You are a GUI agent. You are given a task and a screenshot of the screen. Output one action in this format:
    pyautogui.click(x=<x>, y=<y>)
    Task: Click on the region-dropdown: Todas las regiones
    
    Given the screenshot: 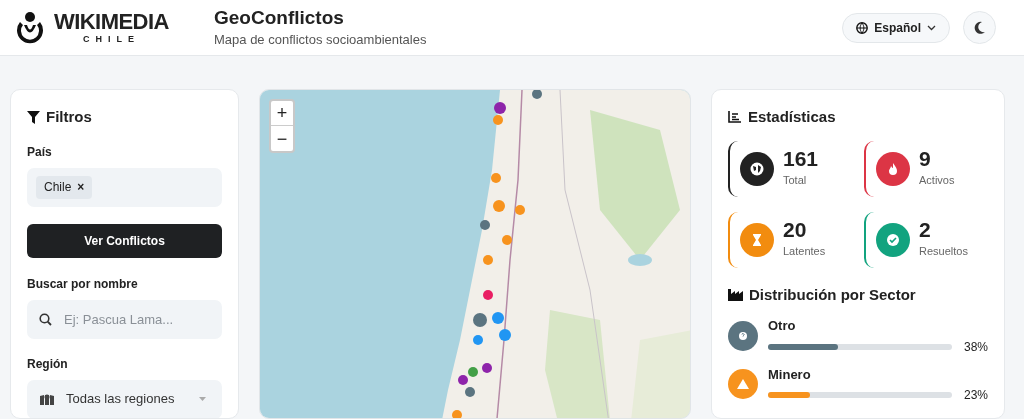 What is the action you would take?
    pyautogui.click(x=124, y=398)
    